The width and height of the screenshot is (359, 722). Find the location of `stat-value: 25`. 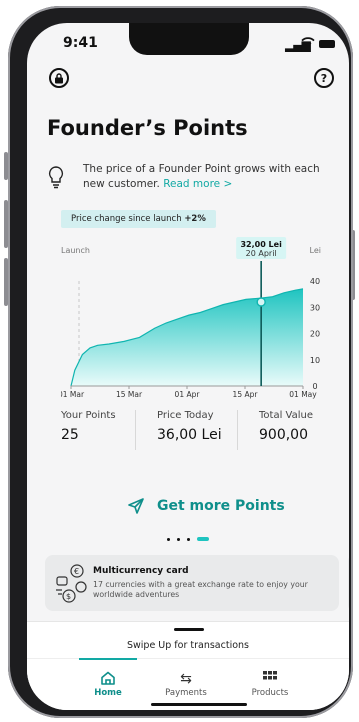

stat-value: 25 is located at coordinates (70, 435).